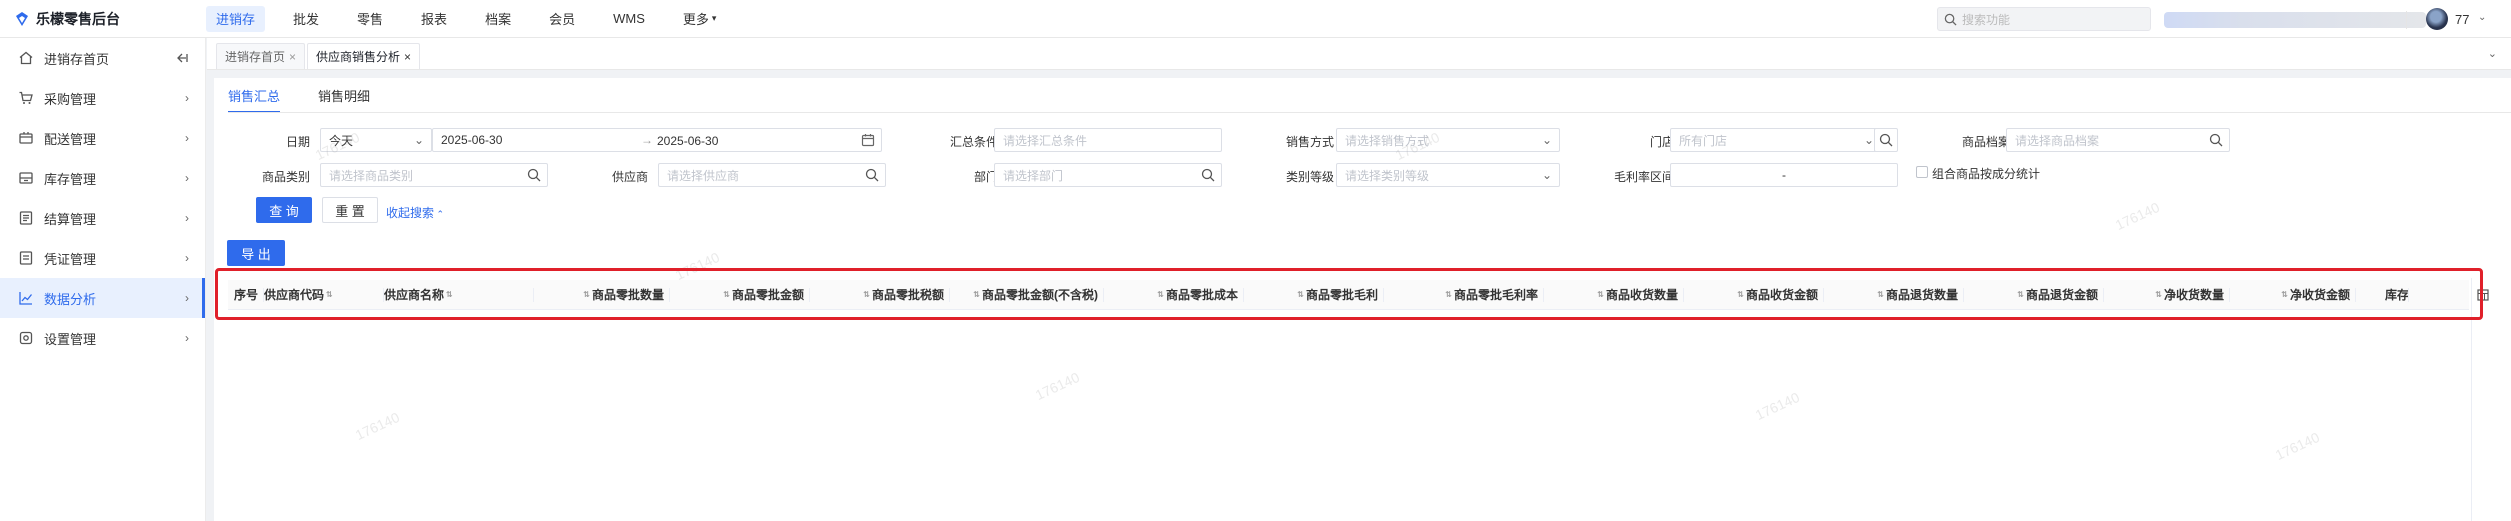  What do you see at coordinates (102, 298) in the screenshot?
I see `sidebar-item-data-analysis: 数据分析 ›` at bounding box center [102, 298].